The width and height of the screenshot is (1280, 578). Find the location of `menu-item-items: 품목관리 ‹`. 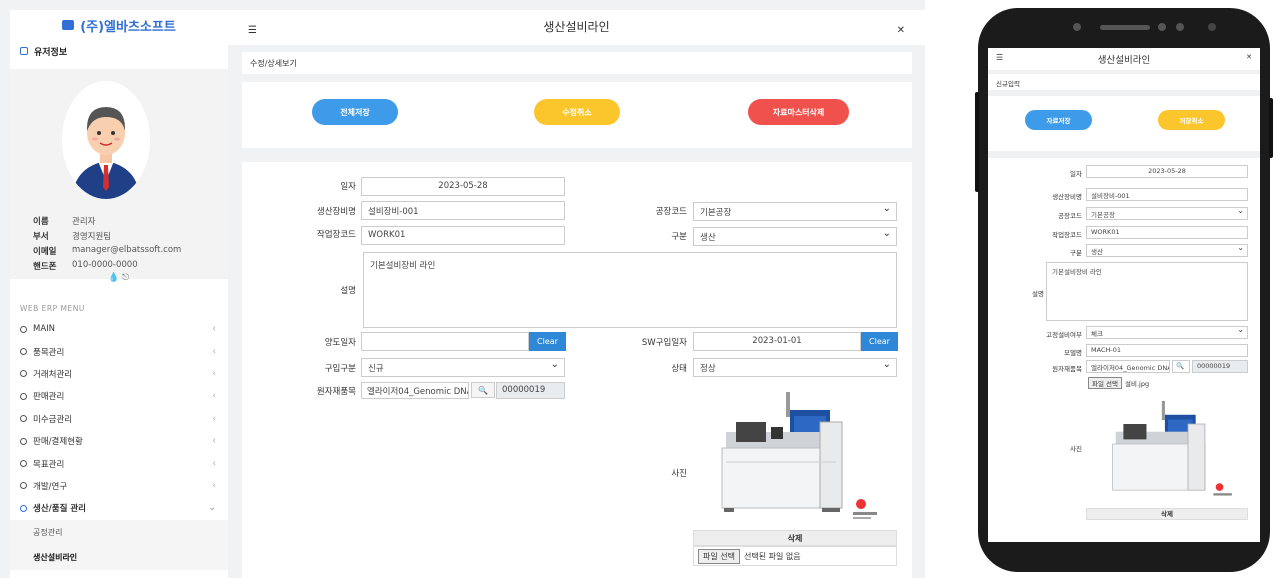

menu-item-items: 품목관리 ‹ is located at coordinates (119, 351).